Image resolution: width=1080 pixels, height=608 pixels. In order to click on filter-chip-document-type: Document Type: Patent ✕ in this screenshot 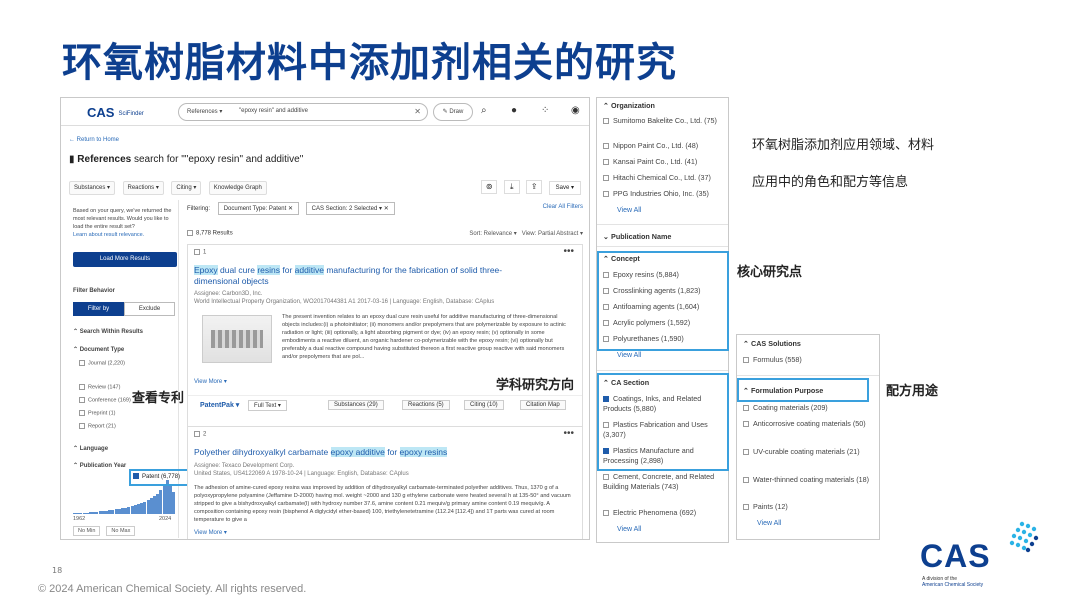, I will do `click(258, 208)`.